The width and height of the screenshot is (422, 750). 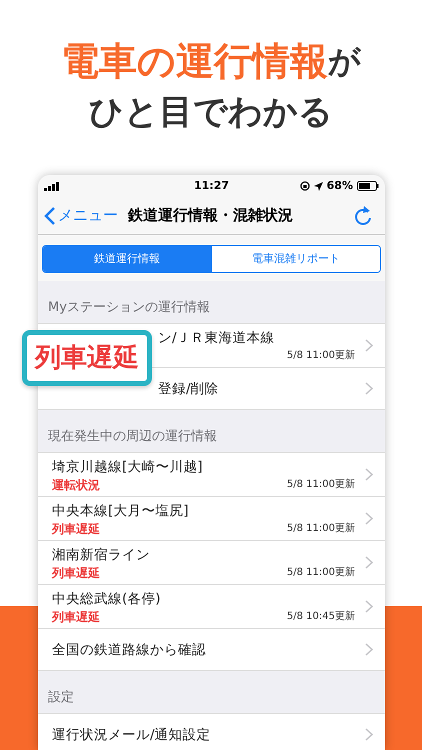 What do you see at coordinates (208, 554) in the screenshot?
I see `row-title: 湘南新宿ライン` at bounding box center [208, 554].